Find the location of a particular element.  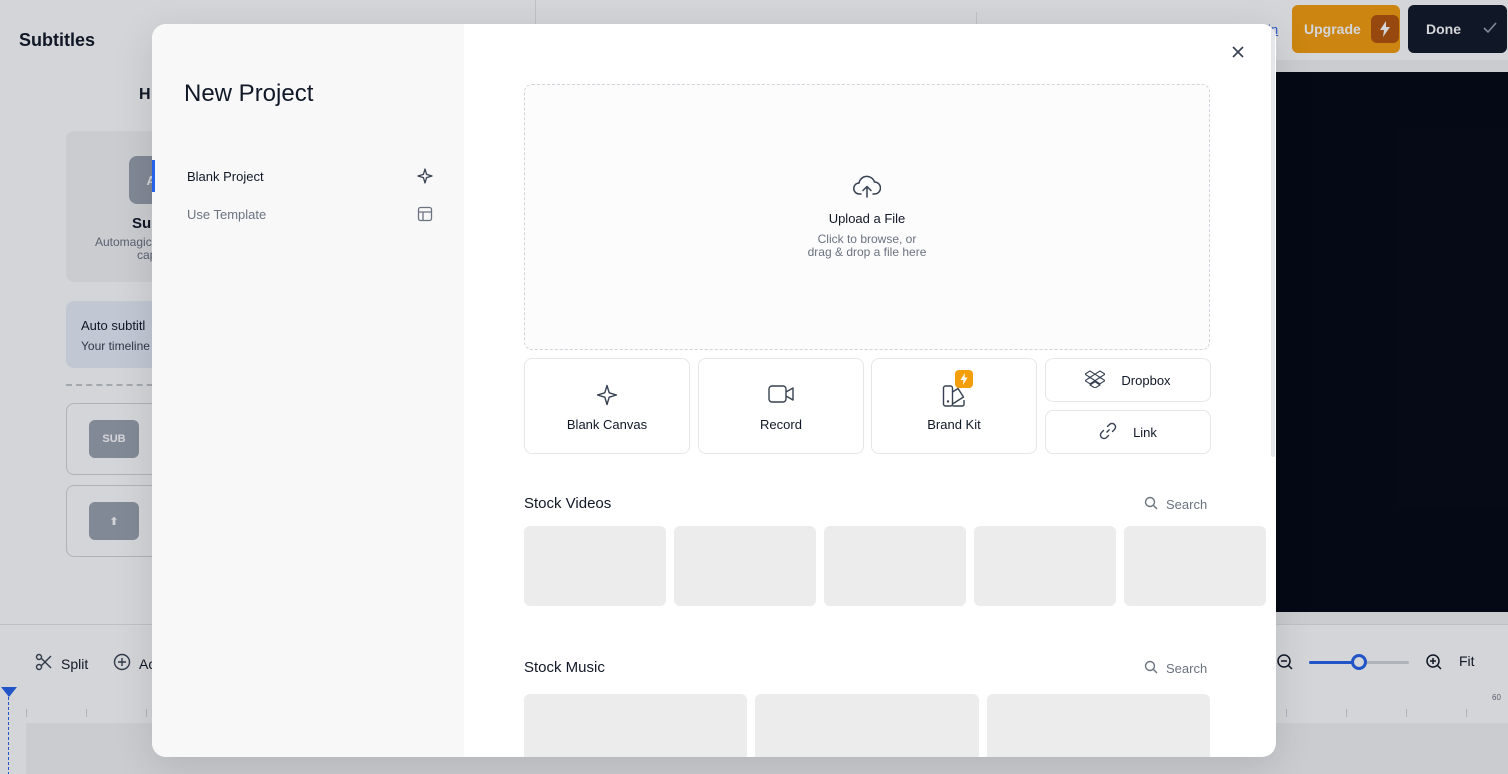

dropbox-icon is located at coordinates (1095, 380).